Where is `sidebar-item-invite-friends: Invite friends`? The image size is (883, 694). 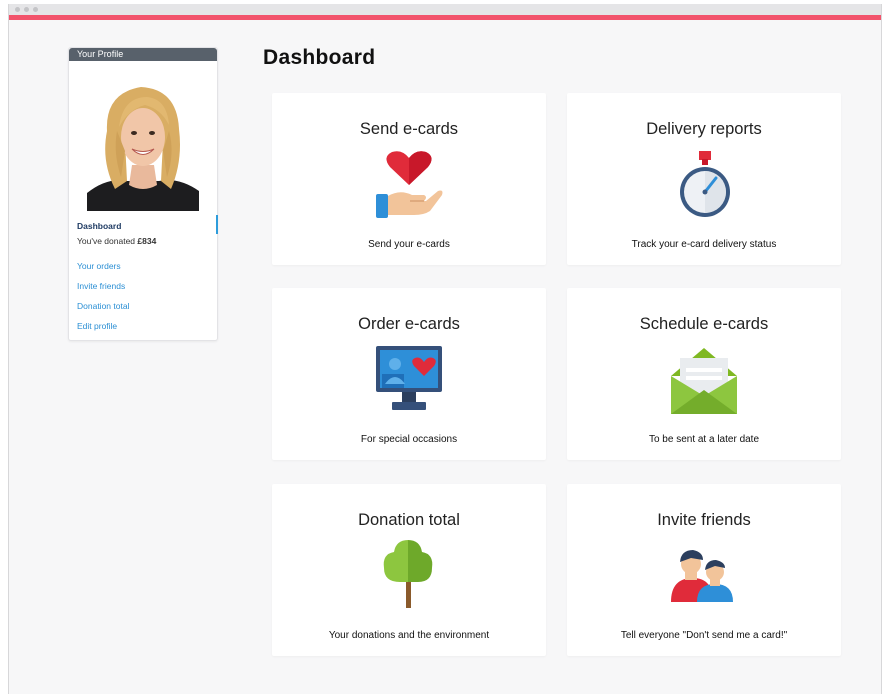 sidebar-item-invite-friends: Invite friends is located at coordinates (101, 286).